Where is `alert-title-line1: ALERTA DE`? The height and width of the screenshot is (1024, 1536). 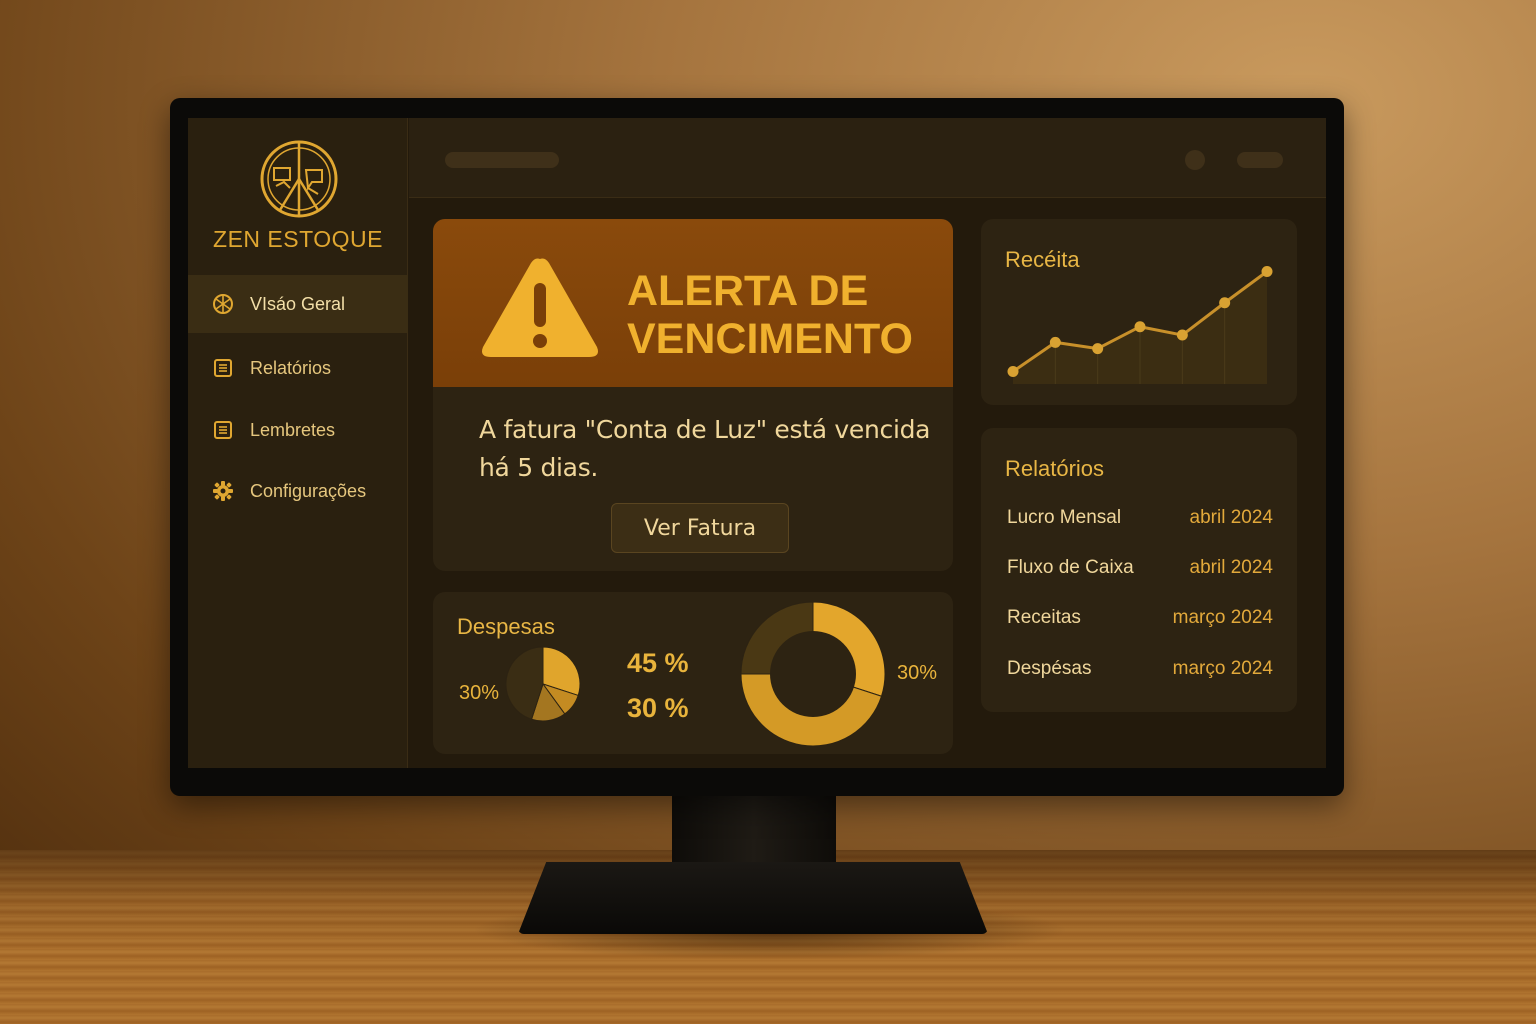
alert-title-line1: ALERTA DE is located at coordinates (748, 291).